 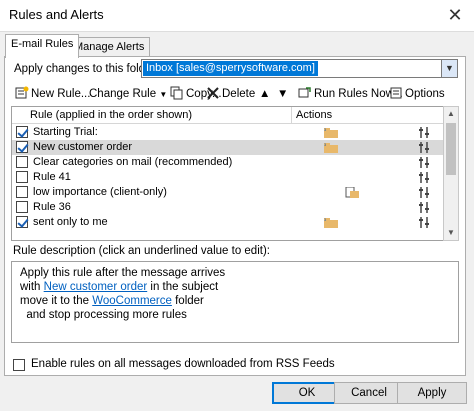 What do you see at coordinates (455, 15) in the screenshot?
I see `close-icon: ✕` at bounding box center [455, 15].